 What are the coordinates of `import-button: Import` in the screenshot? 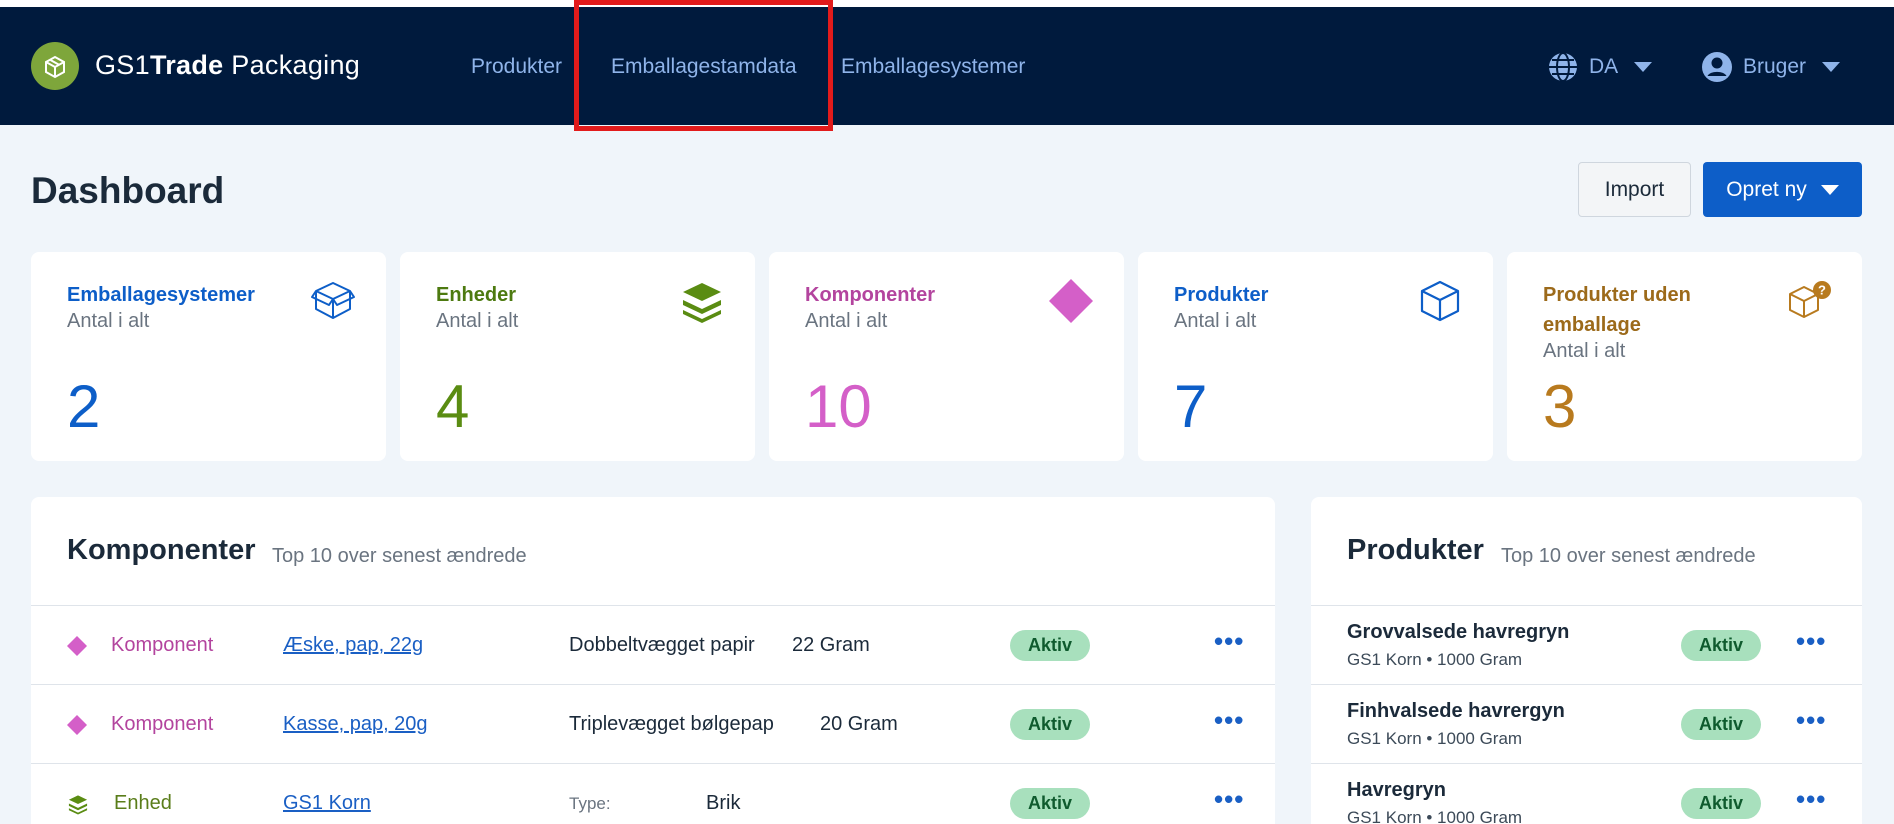 It's located at (1634, 189).